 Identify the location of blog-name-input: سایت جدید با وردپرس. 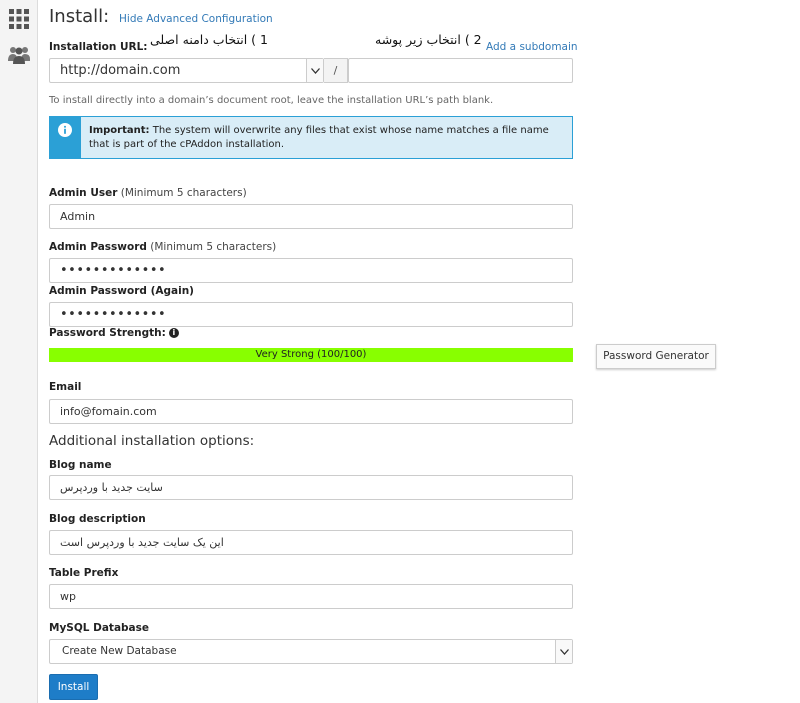
(311, 487).